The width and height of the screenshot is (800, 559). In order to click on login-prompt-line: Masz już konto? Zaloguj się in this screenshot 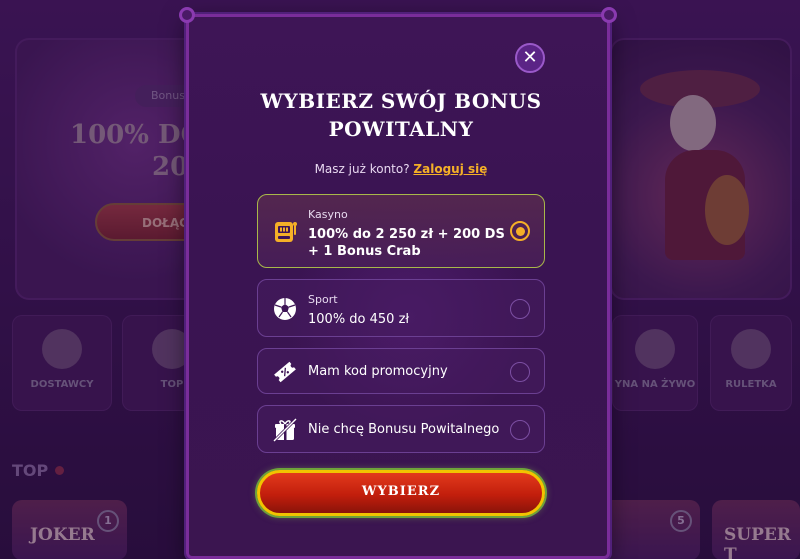, I will do `click(401, 169)`.